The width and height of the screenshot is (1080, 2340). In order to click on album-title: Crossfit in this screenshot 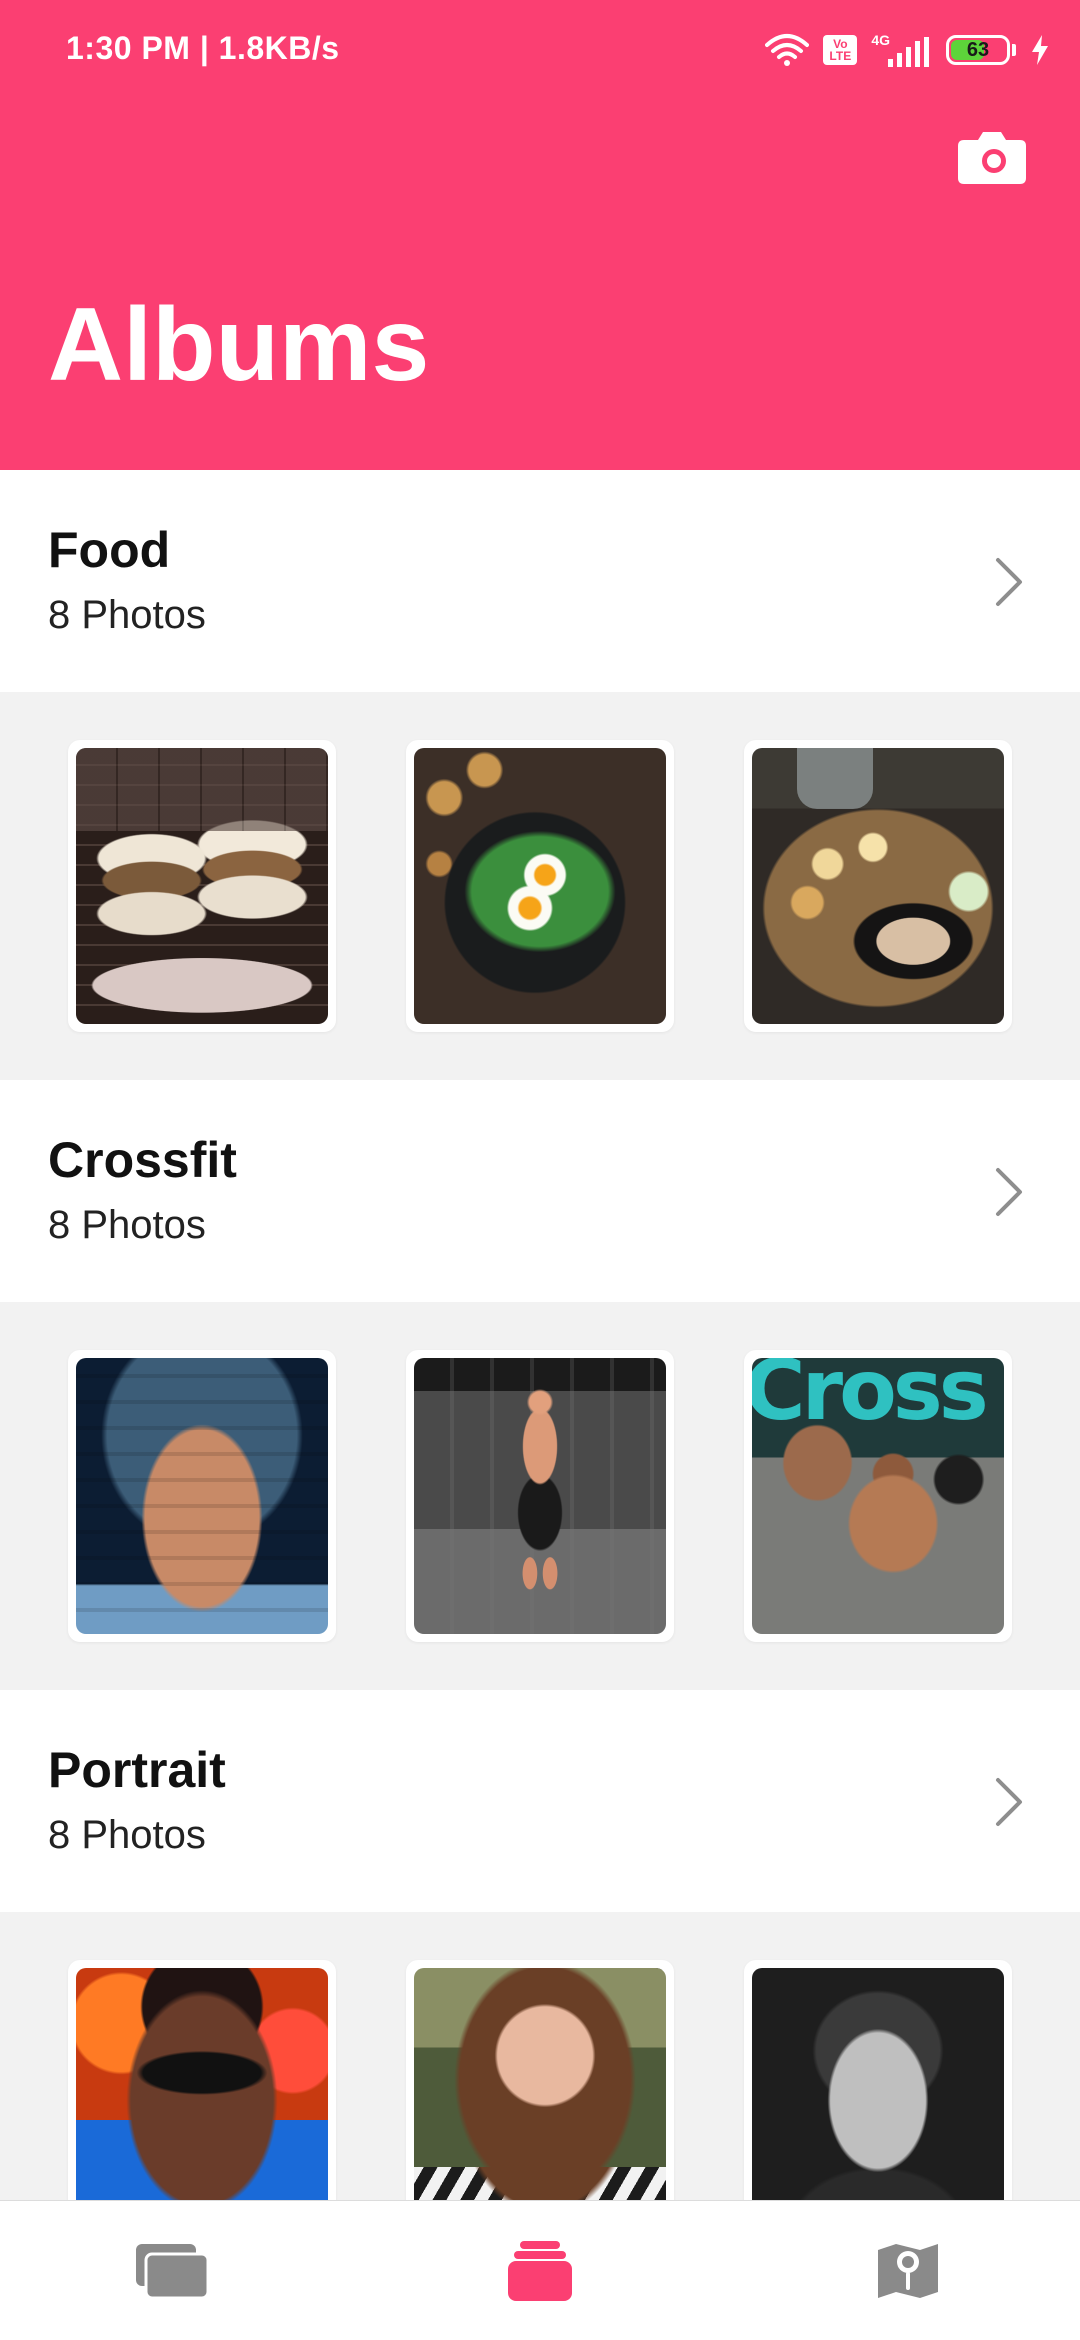, I will do `click(142, 1160)`.